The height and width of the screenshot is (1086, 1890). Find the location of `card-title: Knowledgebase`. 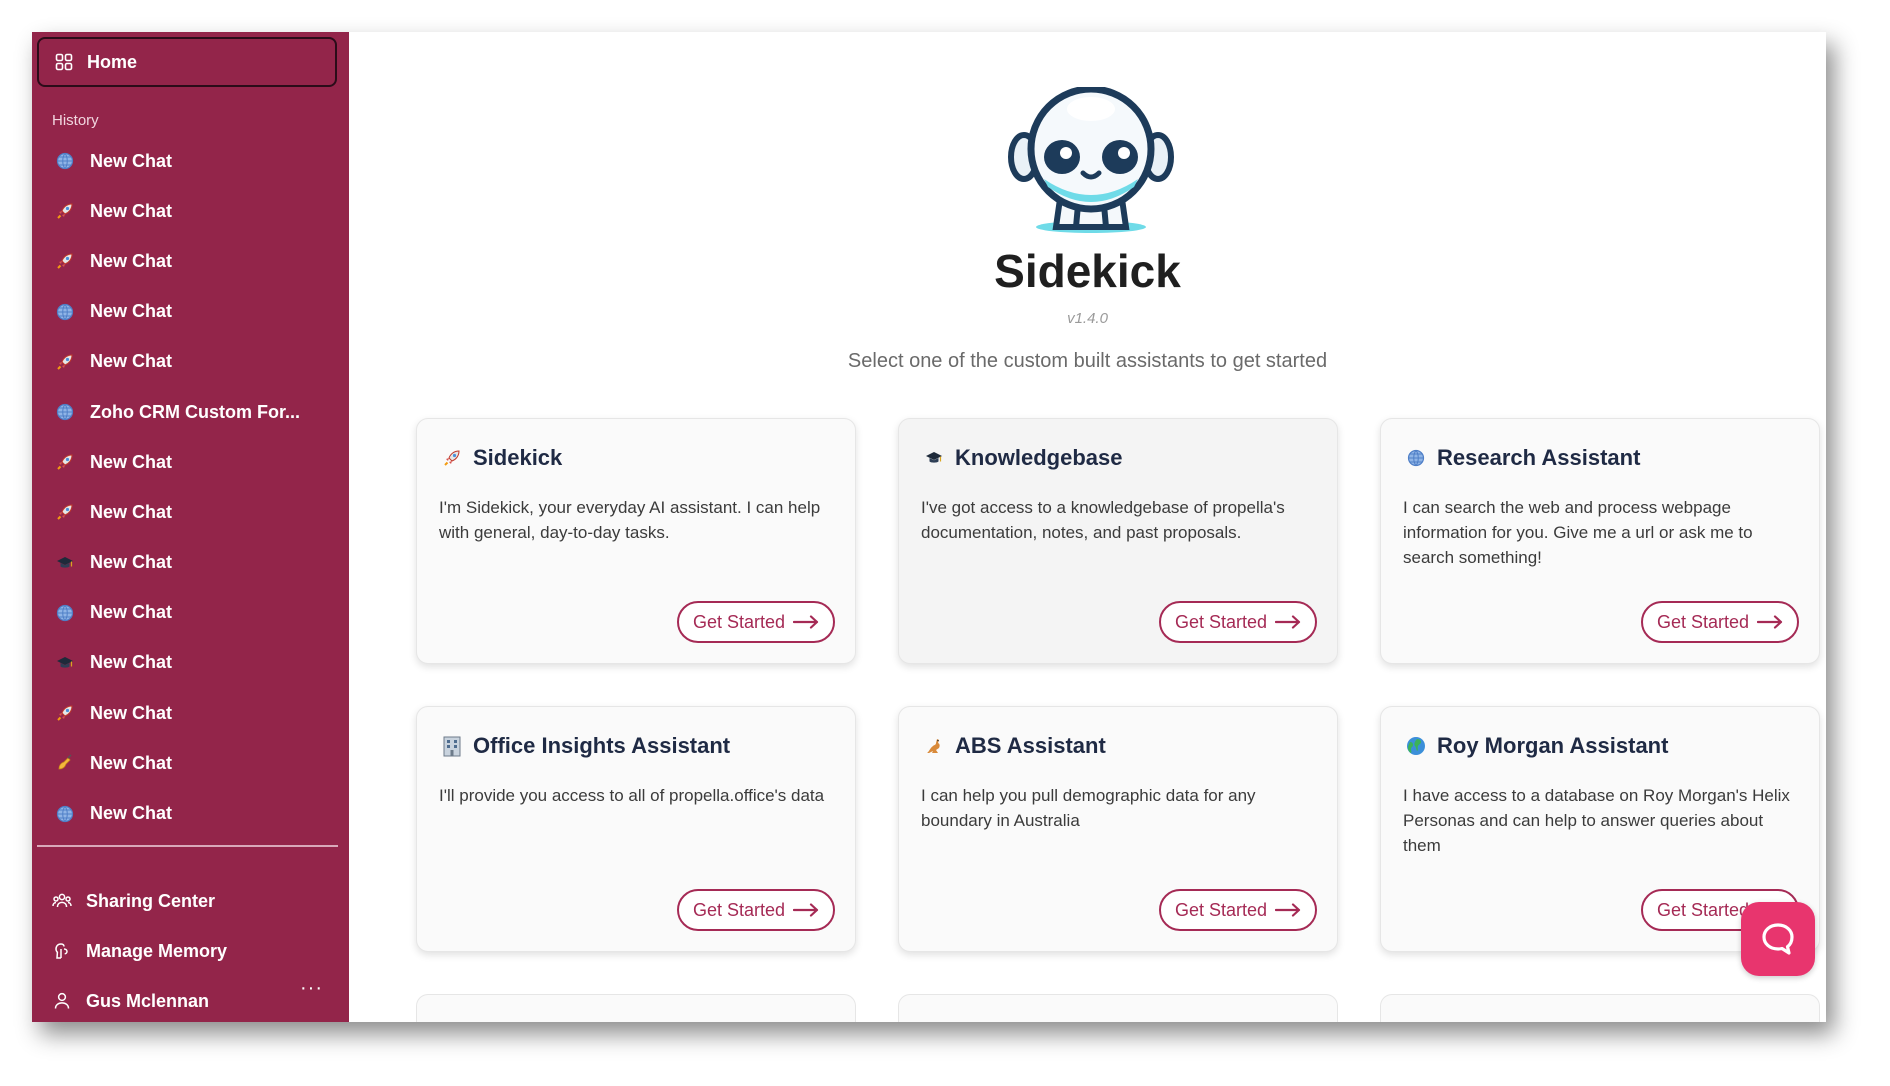

card-title: Knowledgebase is located at coordinates (1021, 458).